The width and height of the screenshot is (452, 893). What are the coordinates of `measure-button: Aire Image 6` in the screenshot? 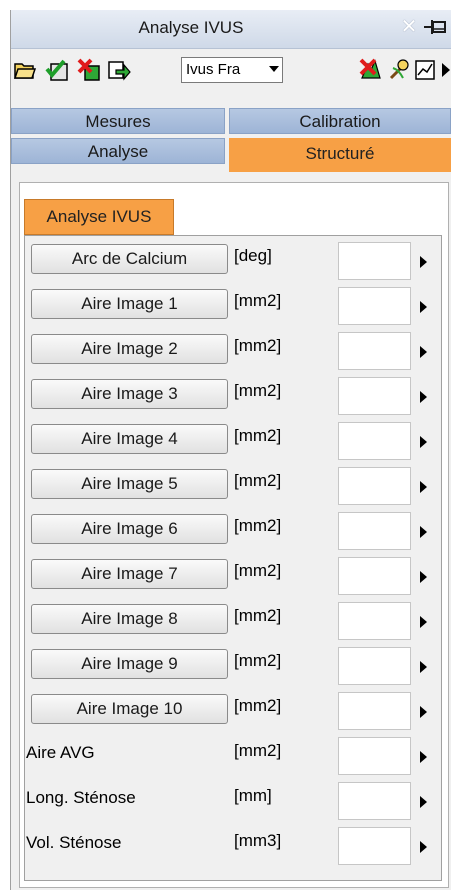 It's located at (129, 529).